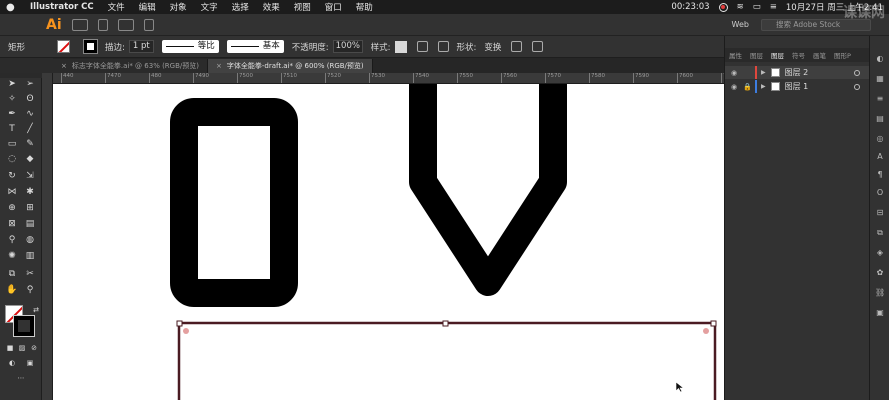  I want to click on column-graph-icon: ▥, so click(30, 256).